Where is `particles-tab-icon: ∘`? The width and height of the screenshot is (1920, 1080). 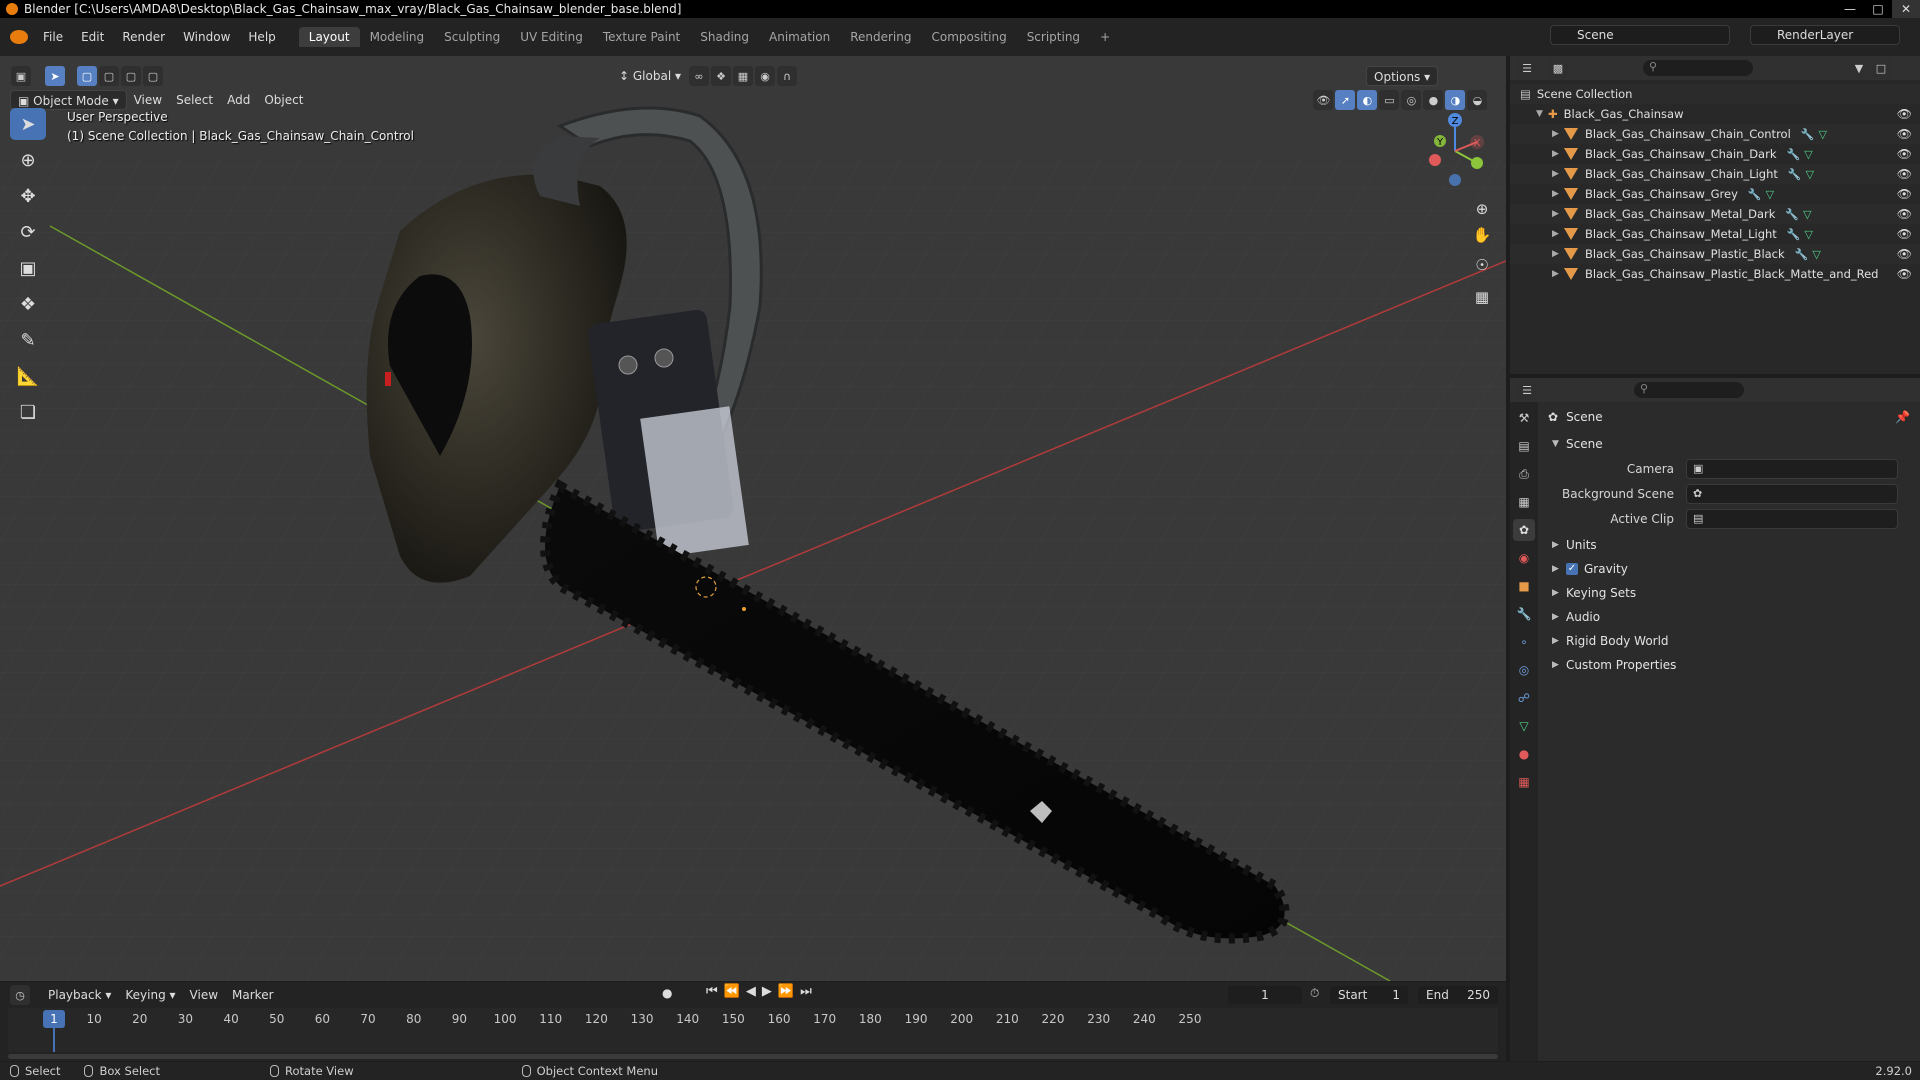 particles-tab-icon: ∘ is located at coordinates (1524, 642).